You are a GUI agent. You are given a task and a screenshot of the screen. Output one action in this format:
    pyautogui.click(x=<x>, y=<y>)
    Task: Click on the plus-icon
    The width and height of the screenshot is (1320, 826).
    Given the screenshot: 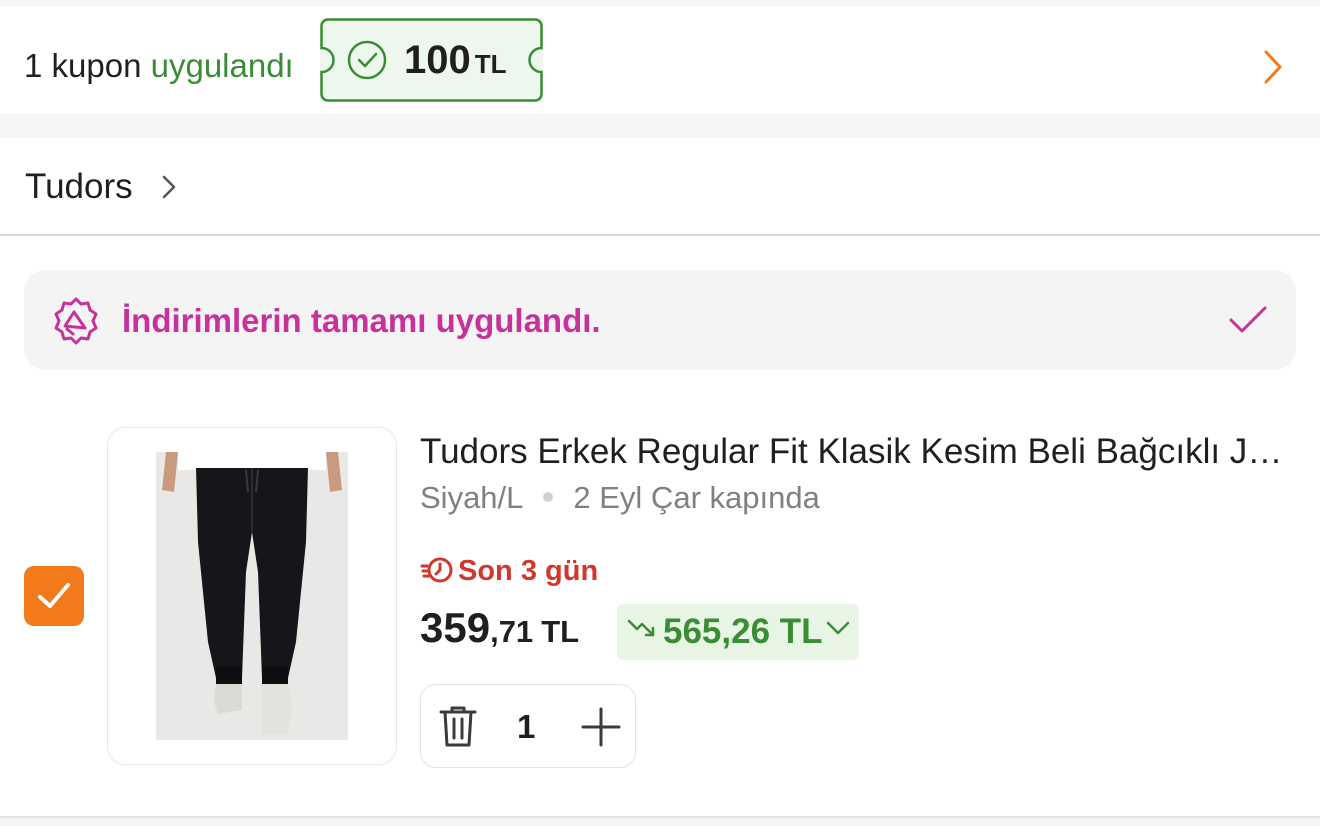 What is the action you would take?
    pyautogui.click(x=601, y=727)
    